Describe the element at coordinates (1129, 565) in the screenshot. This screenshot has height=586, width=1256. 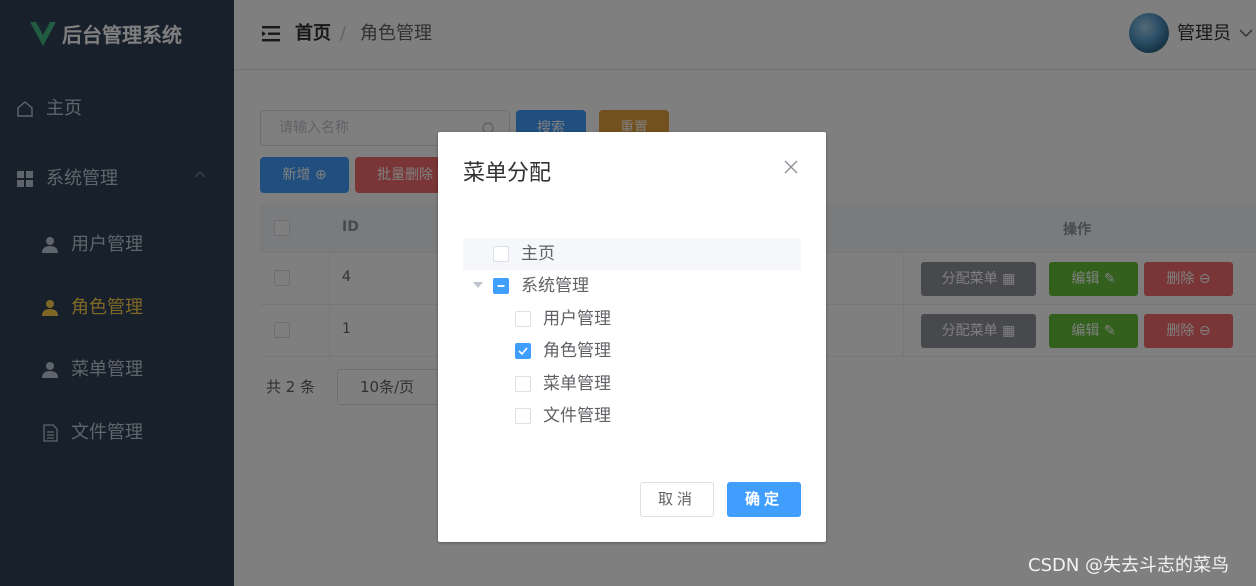
I see `watermark-text: CSDN @失去斗志的菜鸟` at that location.